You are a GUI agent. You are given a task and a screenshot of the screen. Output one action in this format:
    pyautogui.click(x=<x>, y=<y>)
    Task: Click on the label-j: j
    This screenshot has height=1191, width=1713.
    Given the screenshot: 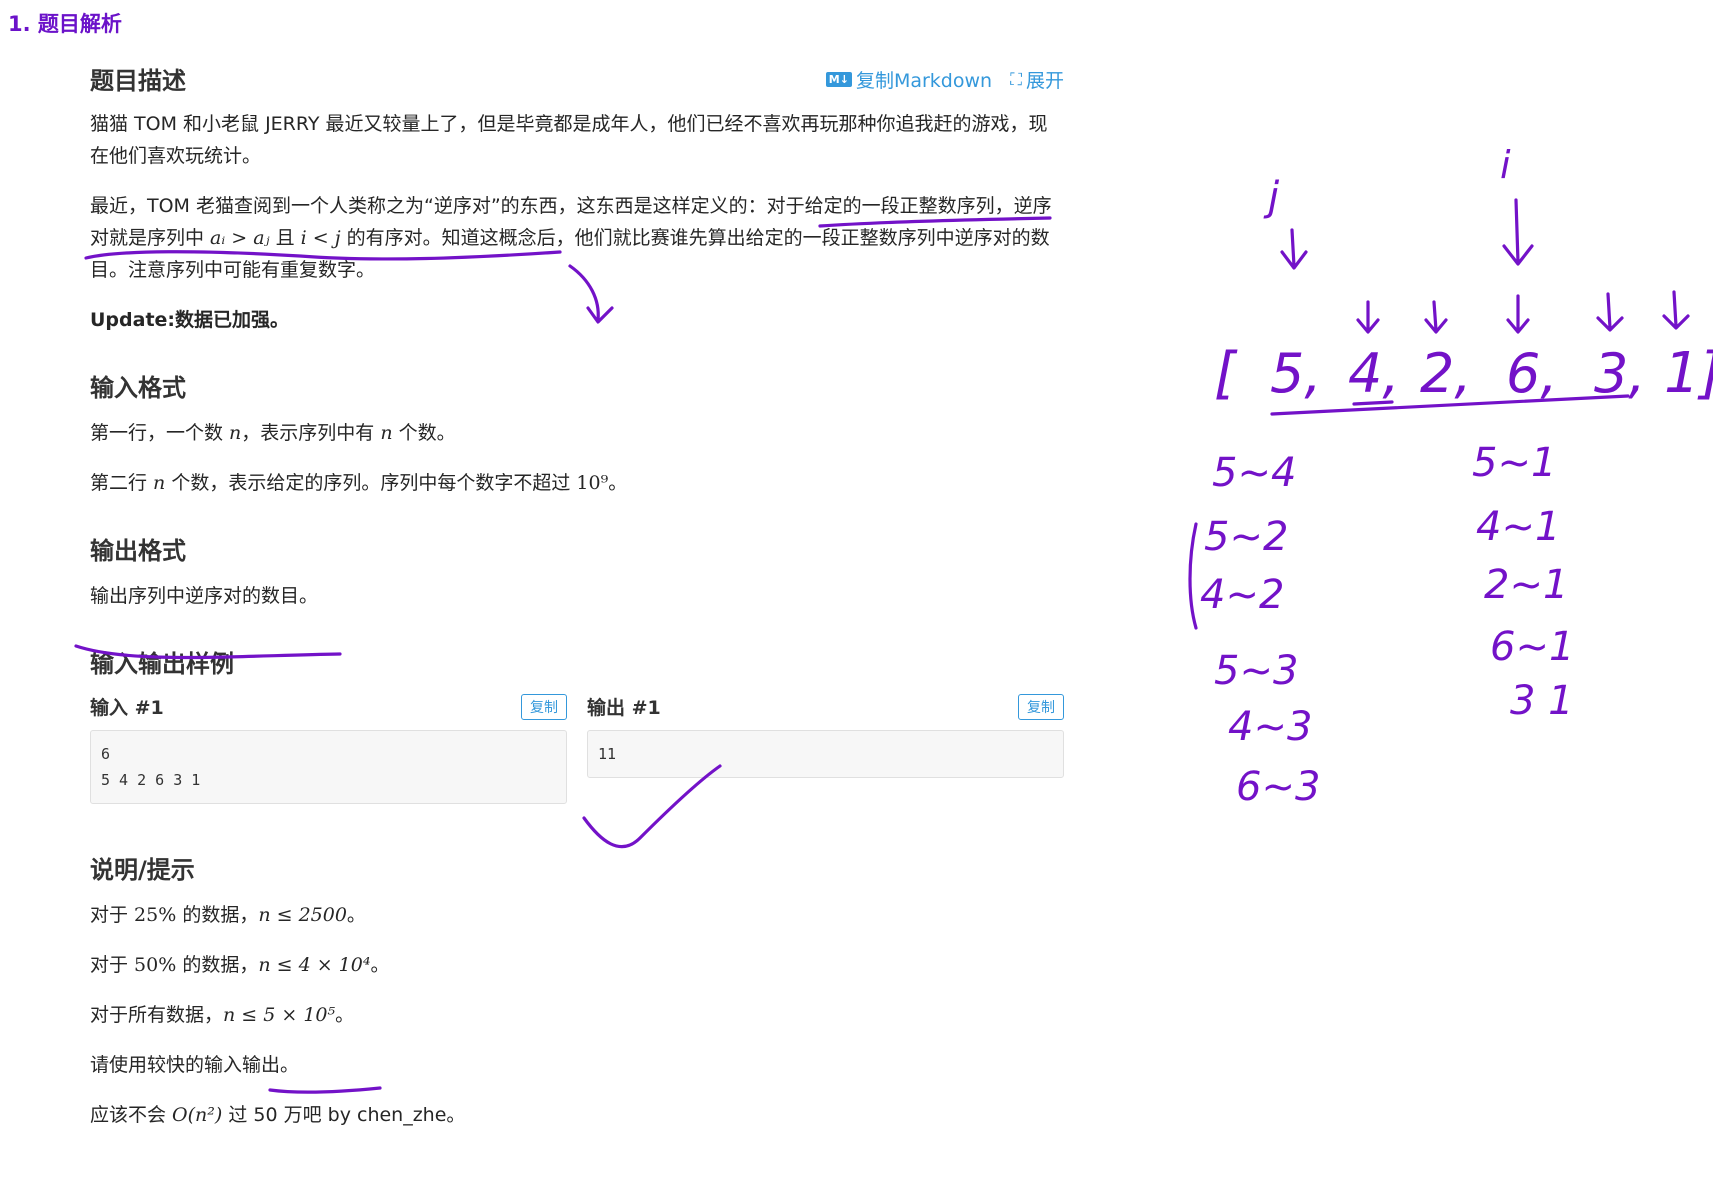 What is the action you would take?
    pyautogui.click(x=1271, y=197)
    